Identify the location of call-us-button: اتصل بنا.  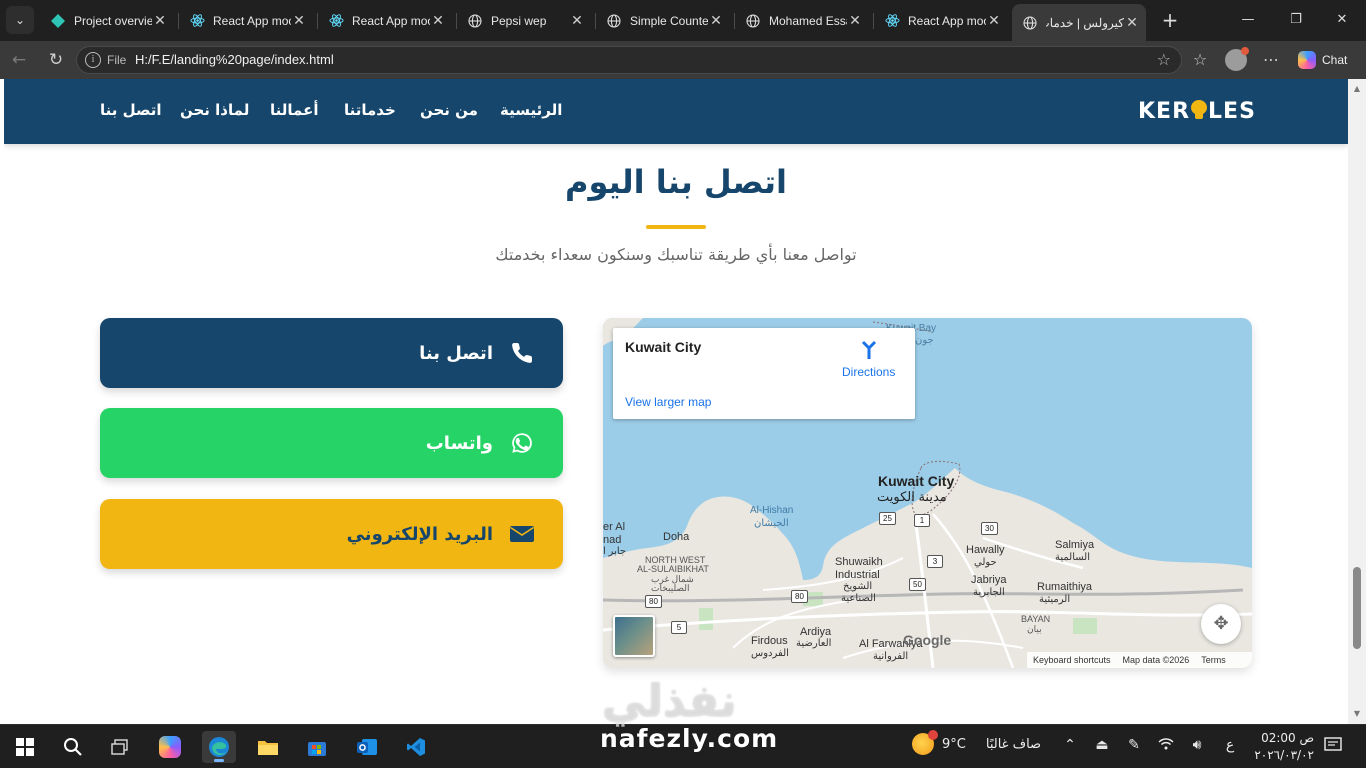
(331, 353).